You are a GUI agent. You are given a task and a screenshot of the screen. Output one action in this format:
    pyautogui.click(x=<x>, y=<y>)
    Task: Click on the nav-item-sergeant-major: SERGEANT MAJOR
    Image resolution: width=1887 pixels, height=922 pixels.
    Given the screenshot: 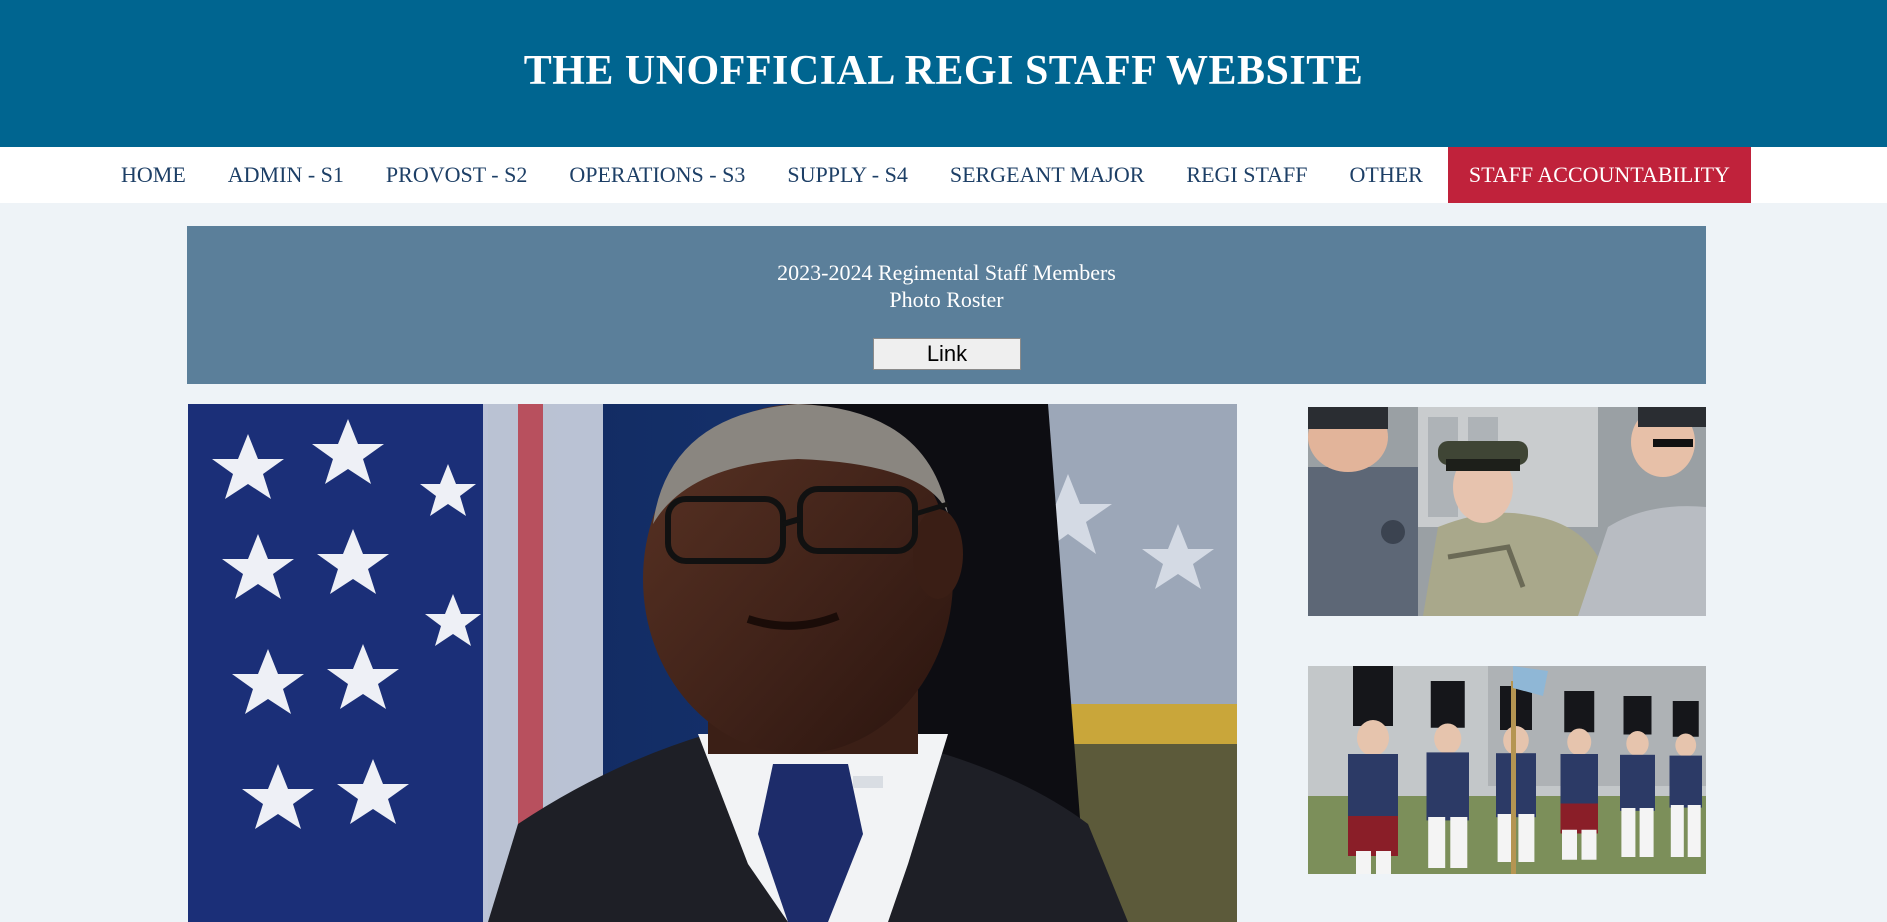 What is the action you would take?
    pyautogui.click(x=1047, y=175)
    